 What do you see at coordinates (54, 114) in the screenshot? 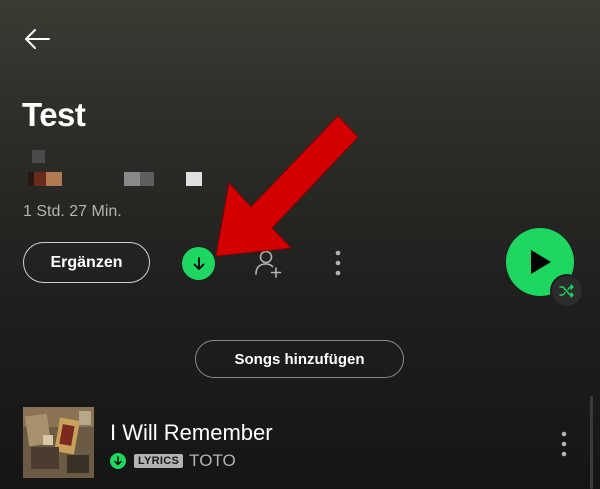
I see `page-title: Test` at bounding box center [54, 114].